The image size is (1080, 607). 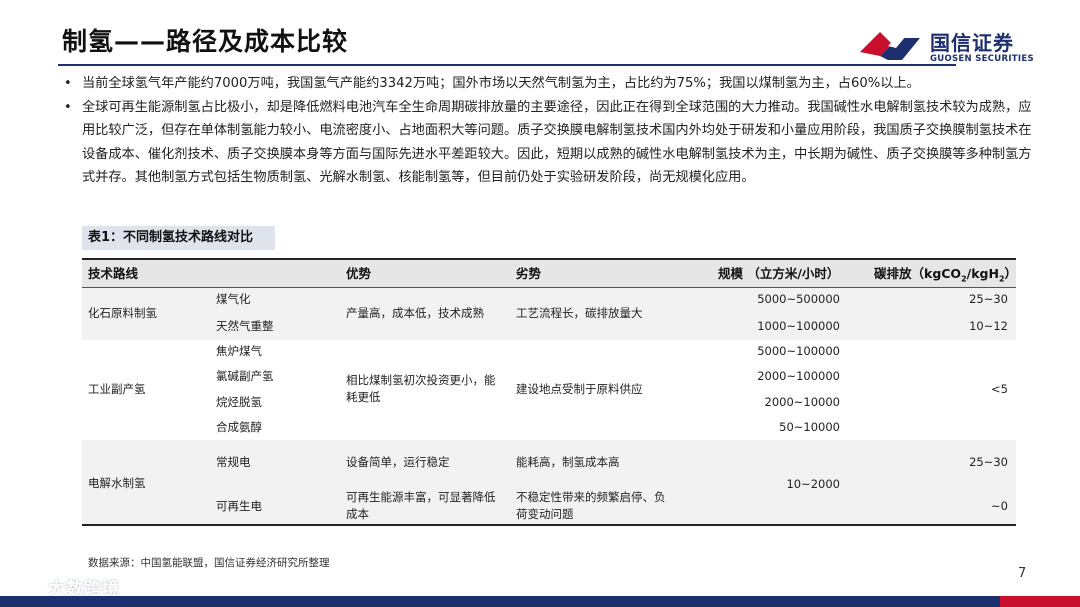 What do you see at coordinates (591, 505) in the screenshot?
I see `disadvantage-cell: 不稳定性带来的频繁启停、负荷变动问题` at bounding box center [591, 505].